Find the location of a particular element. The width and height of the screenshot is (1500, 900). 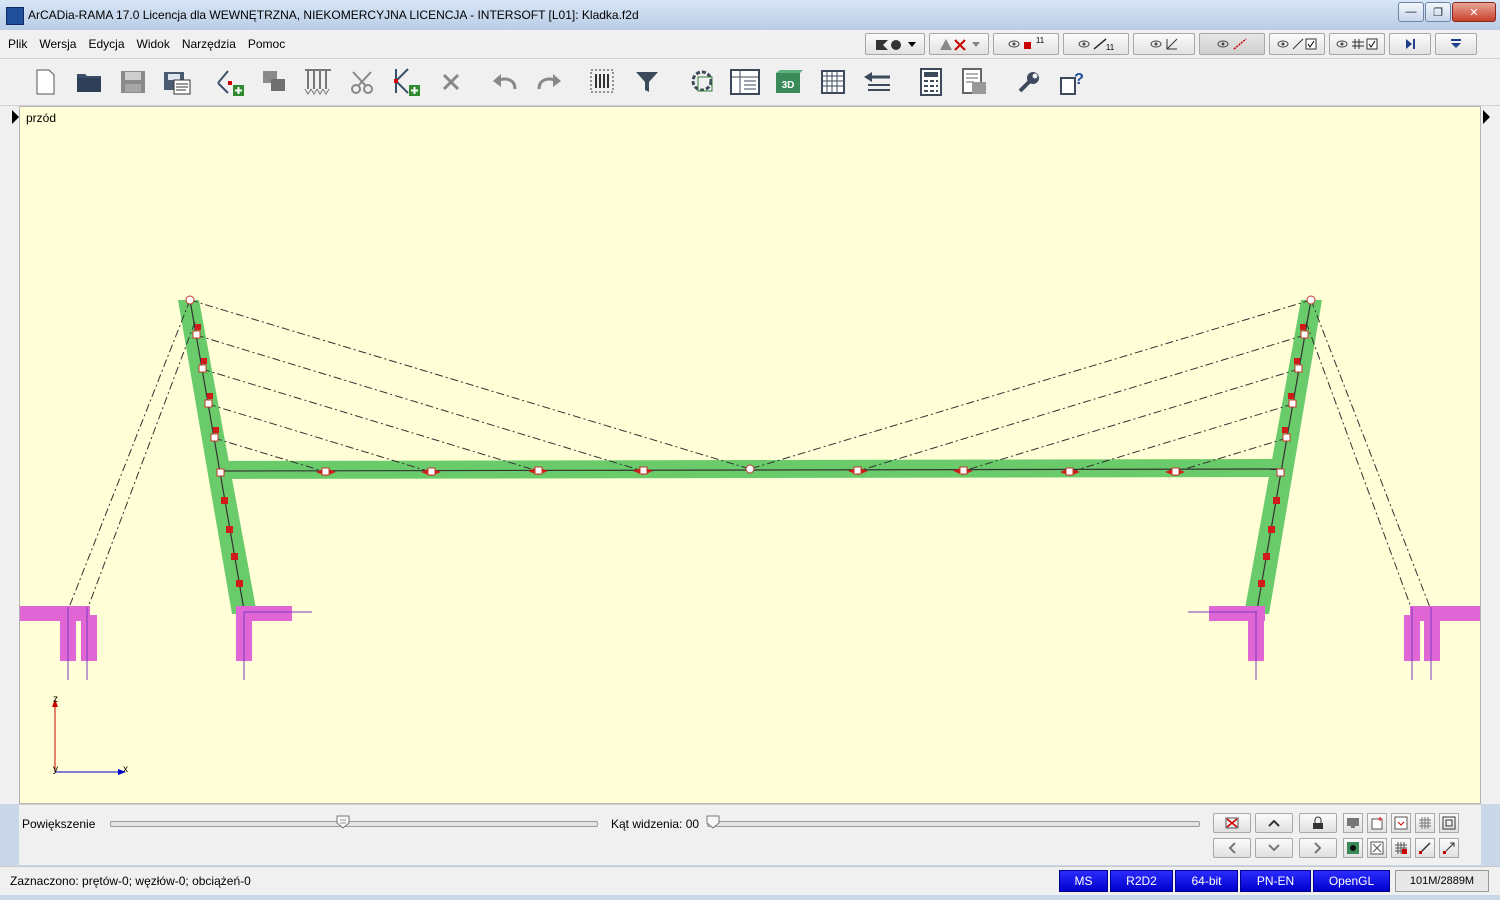

grid-table-button is located at coordinates (833, 82).